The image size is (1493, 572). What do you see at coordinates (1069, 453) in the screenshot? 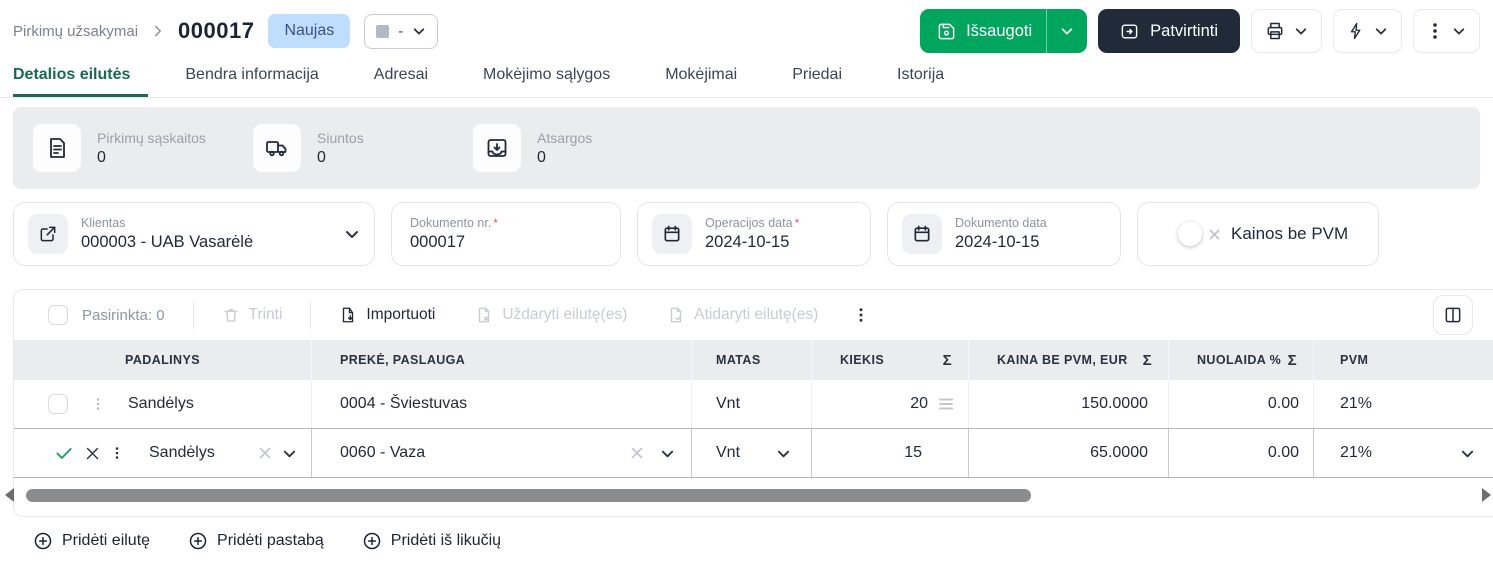
I see `price-input: 65.0000` at bounding box center [1069, 453].